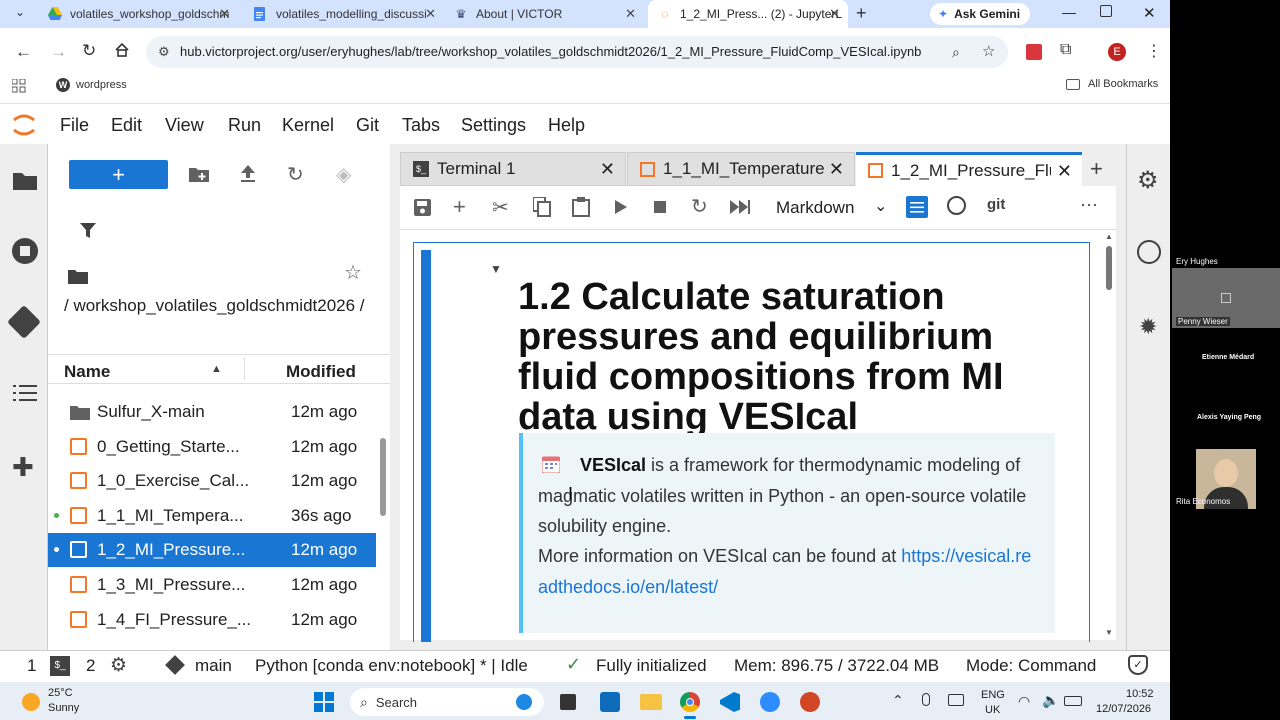 The width and height of the screenshot is (1280, 720). Describe the element at coordinates (367, 125) in the screenshot. I see `menu-git: Git` at that location.